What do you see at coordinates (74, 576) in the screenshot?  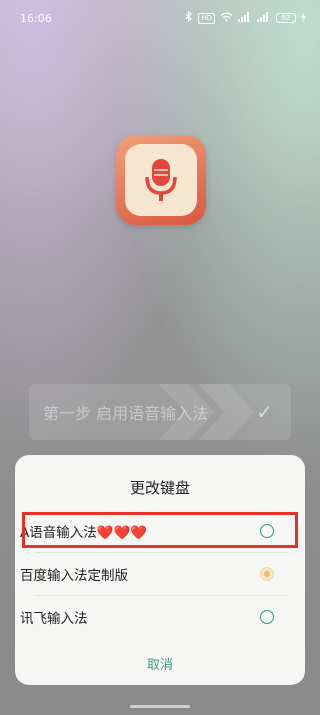 I see `option-label: 百度输入法定制版` at bounding box center [74, 576].